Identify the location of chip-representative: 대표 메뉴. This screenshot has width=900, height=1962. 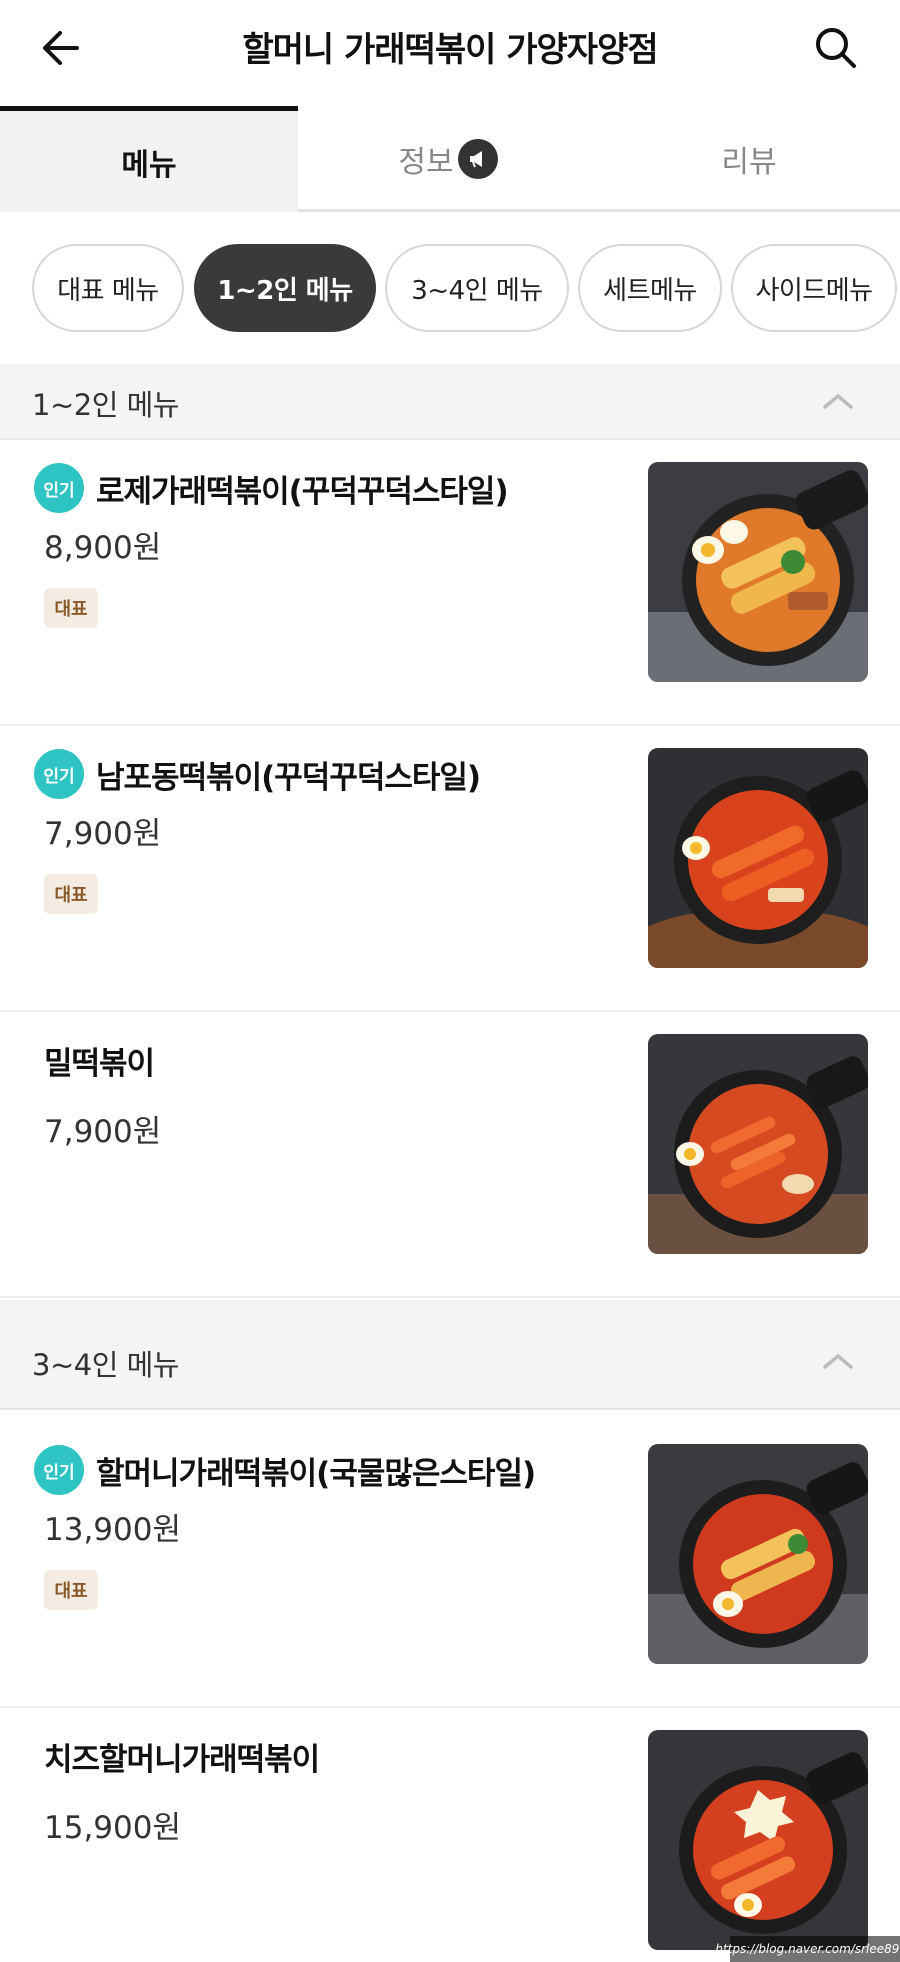
(108, 288).